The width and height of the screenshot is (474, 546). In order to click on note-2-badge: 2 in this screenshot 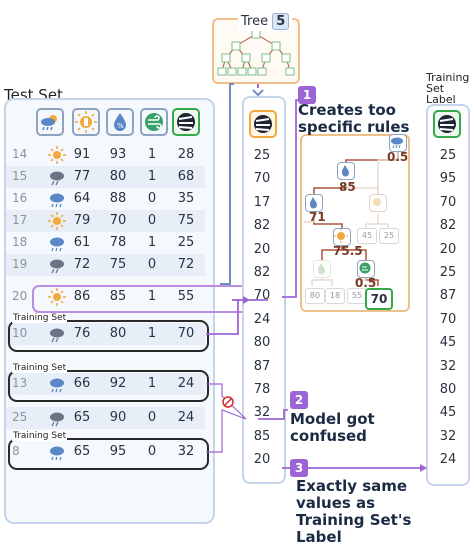, I will do `click(299, 400)`.